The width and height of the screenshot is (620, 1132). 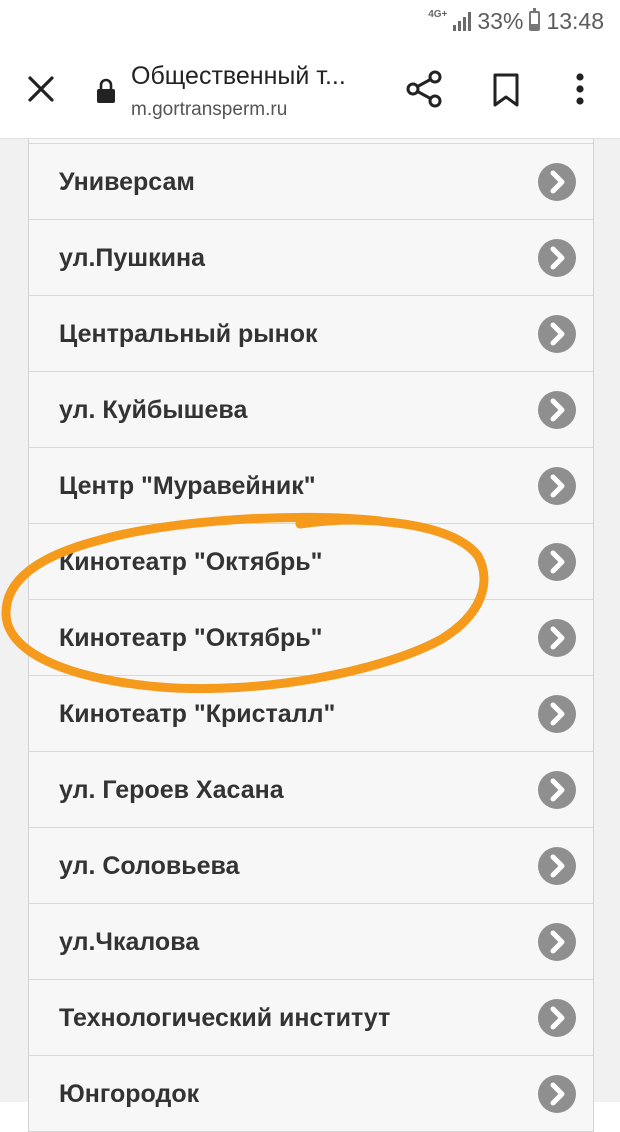 I want to click on stop-label: Юнгородок, so click(x=129, y=1094).